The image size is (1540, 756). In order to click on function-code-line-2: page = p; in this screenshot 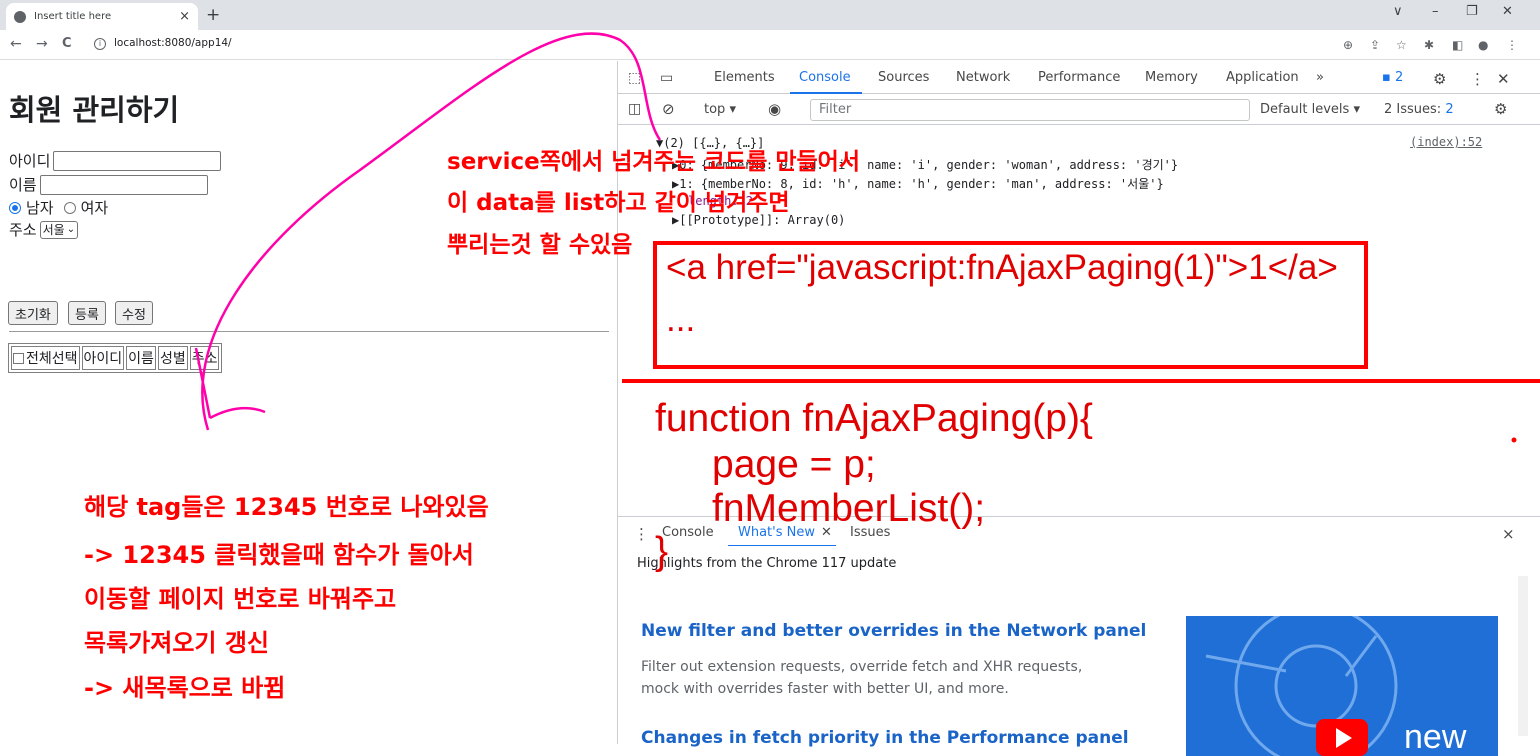, I will do `click(794, 464)`.